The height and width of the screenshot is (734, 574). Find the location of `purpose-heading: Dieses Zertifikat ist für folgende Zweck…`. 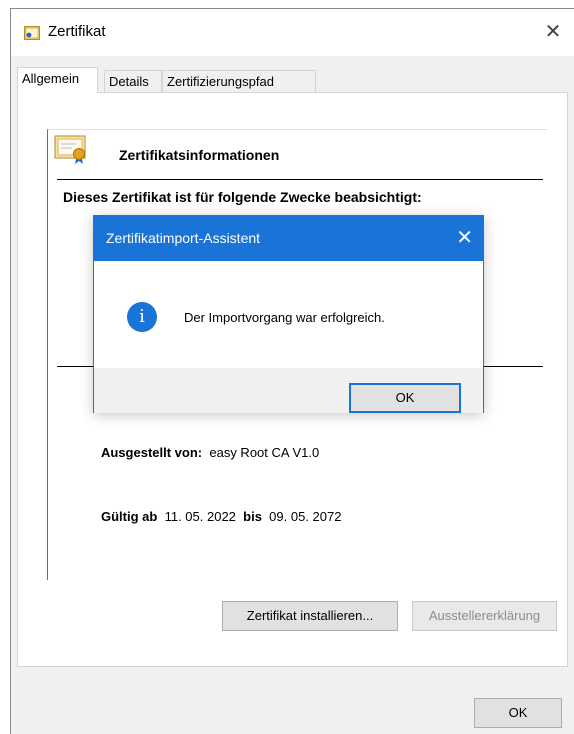

purpose-heading: Dieses Zertifikat ist für folgende Zweck… is located at coordinates (242, 197).